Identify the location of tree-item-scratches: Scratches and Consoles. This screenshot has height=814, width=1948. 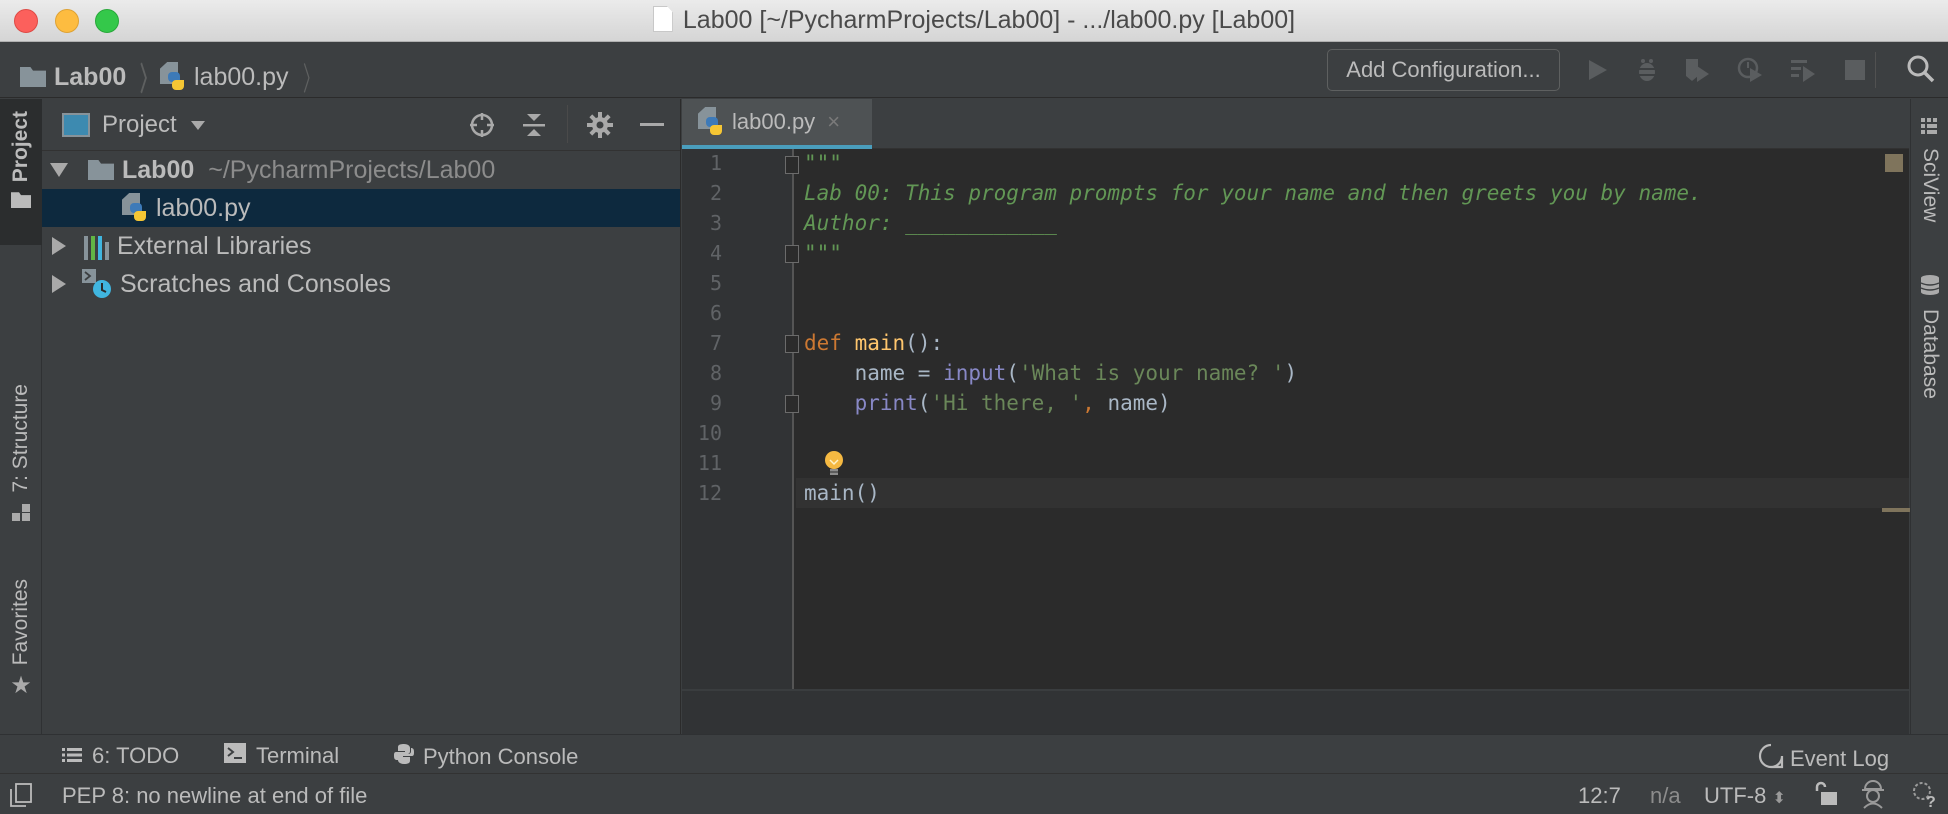
(361, 284).